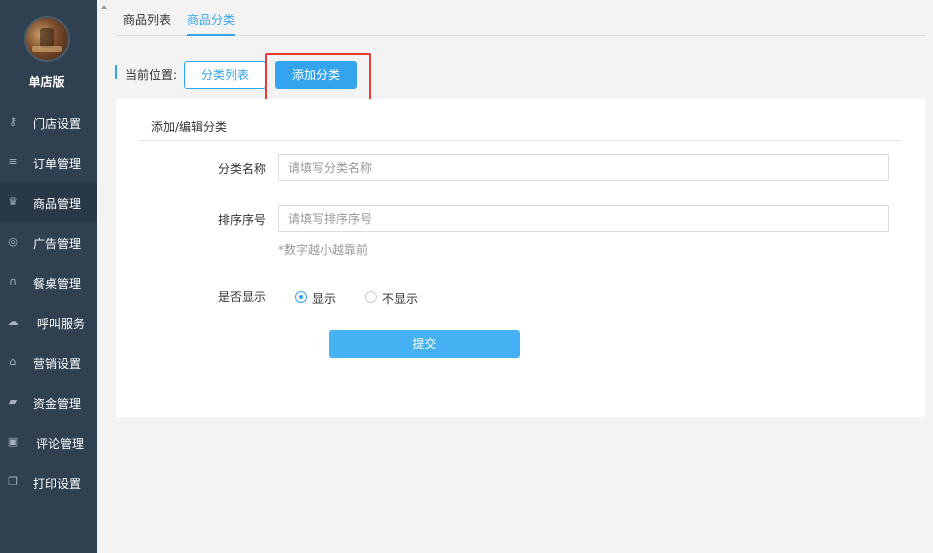 This screenshot has width=933, height=553. Describe the element at coordinates (583, 218) in the screenshot. I see `sort-order-input` at that location.